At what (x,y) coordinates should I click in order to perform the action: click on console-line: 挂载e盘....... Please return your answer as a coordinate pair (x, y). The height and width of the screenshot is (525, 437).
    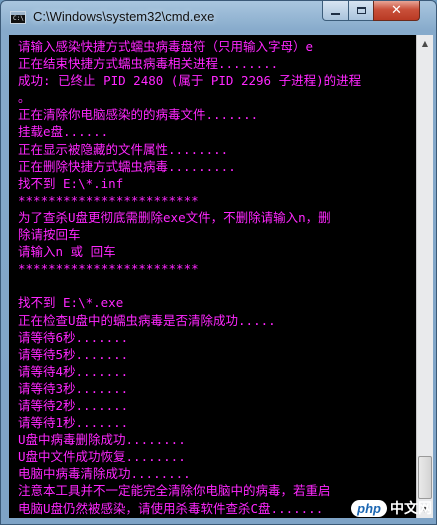
    Looking at the image, I should click on (63, 132).